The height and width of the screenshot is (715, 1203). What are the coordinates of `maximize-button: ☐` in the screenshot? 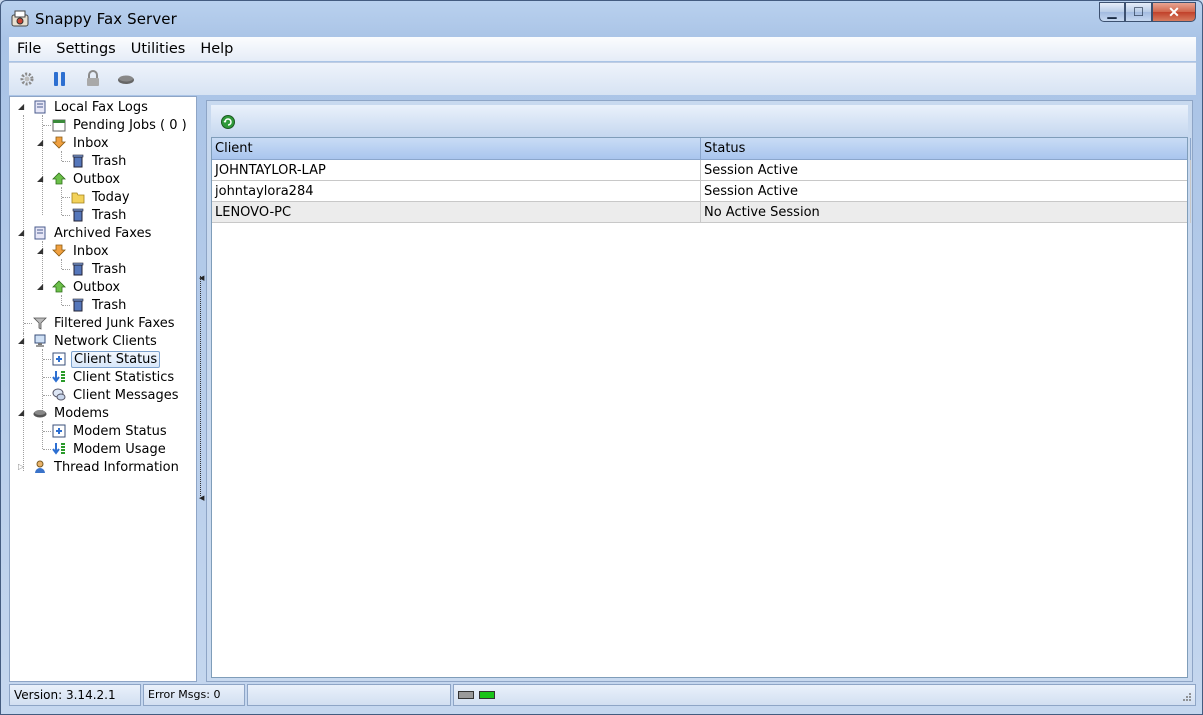 It's located at (1138, 12).